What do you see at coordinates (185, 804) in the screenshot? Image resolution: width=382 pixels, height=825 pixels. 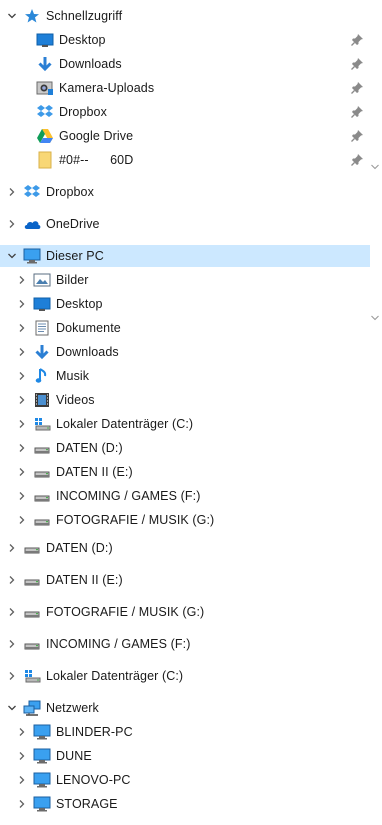 I see `network-item-storage: STORAGE` at bounding box center [185, 804].